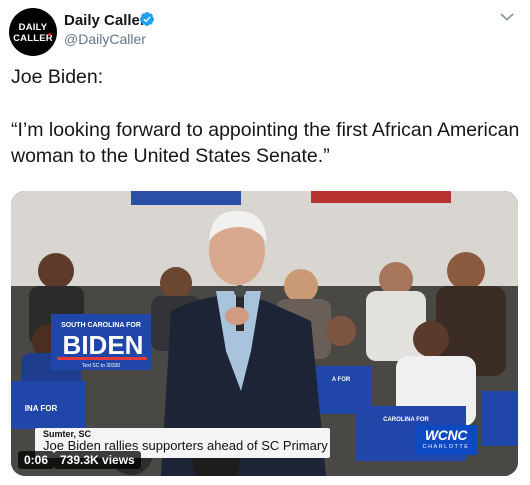  What do you see at coordinates (105, 39) in the screenshot?
I see `author-handle: @DailyCaller` at bounding box center [105, 39].